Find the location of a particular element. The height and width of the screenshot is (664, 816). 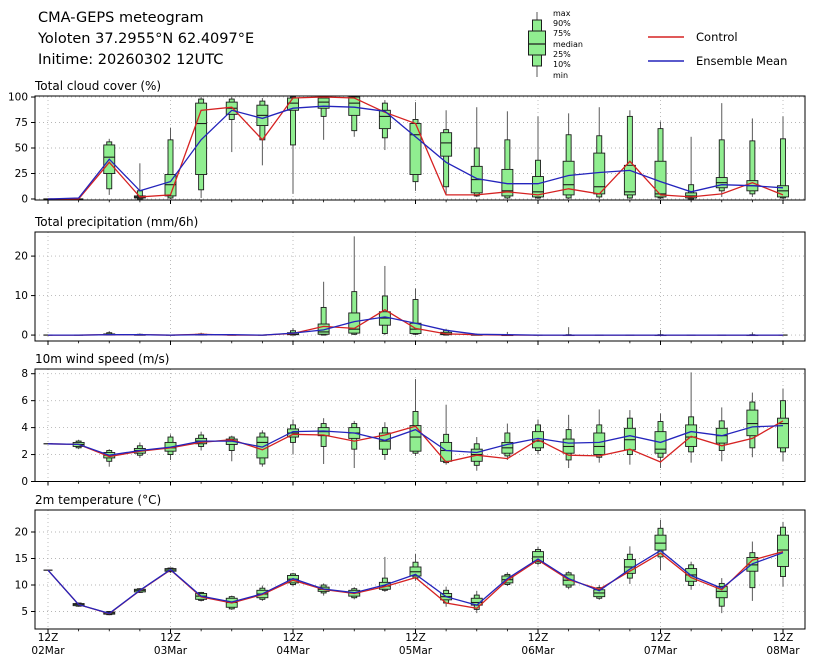

panel-title: Total precipitation (mm/6h) is located at coordinates (116, 222).